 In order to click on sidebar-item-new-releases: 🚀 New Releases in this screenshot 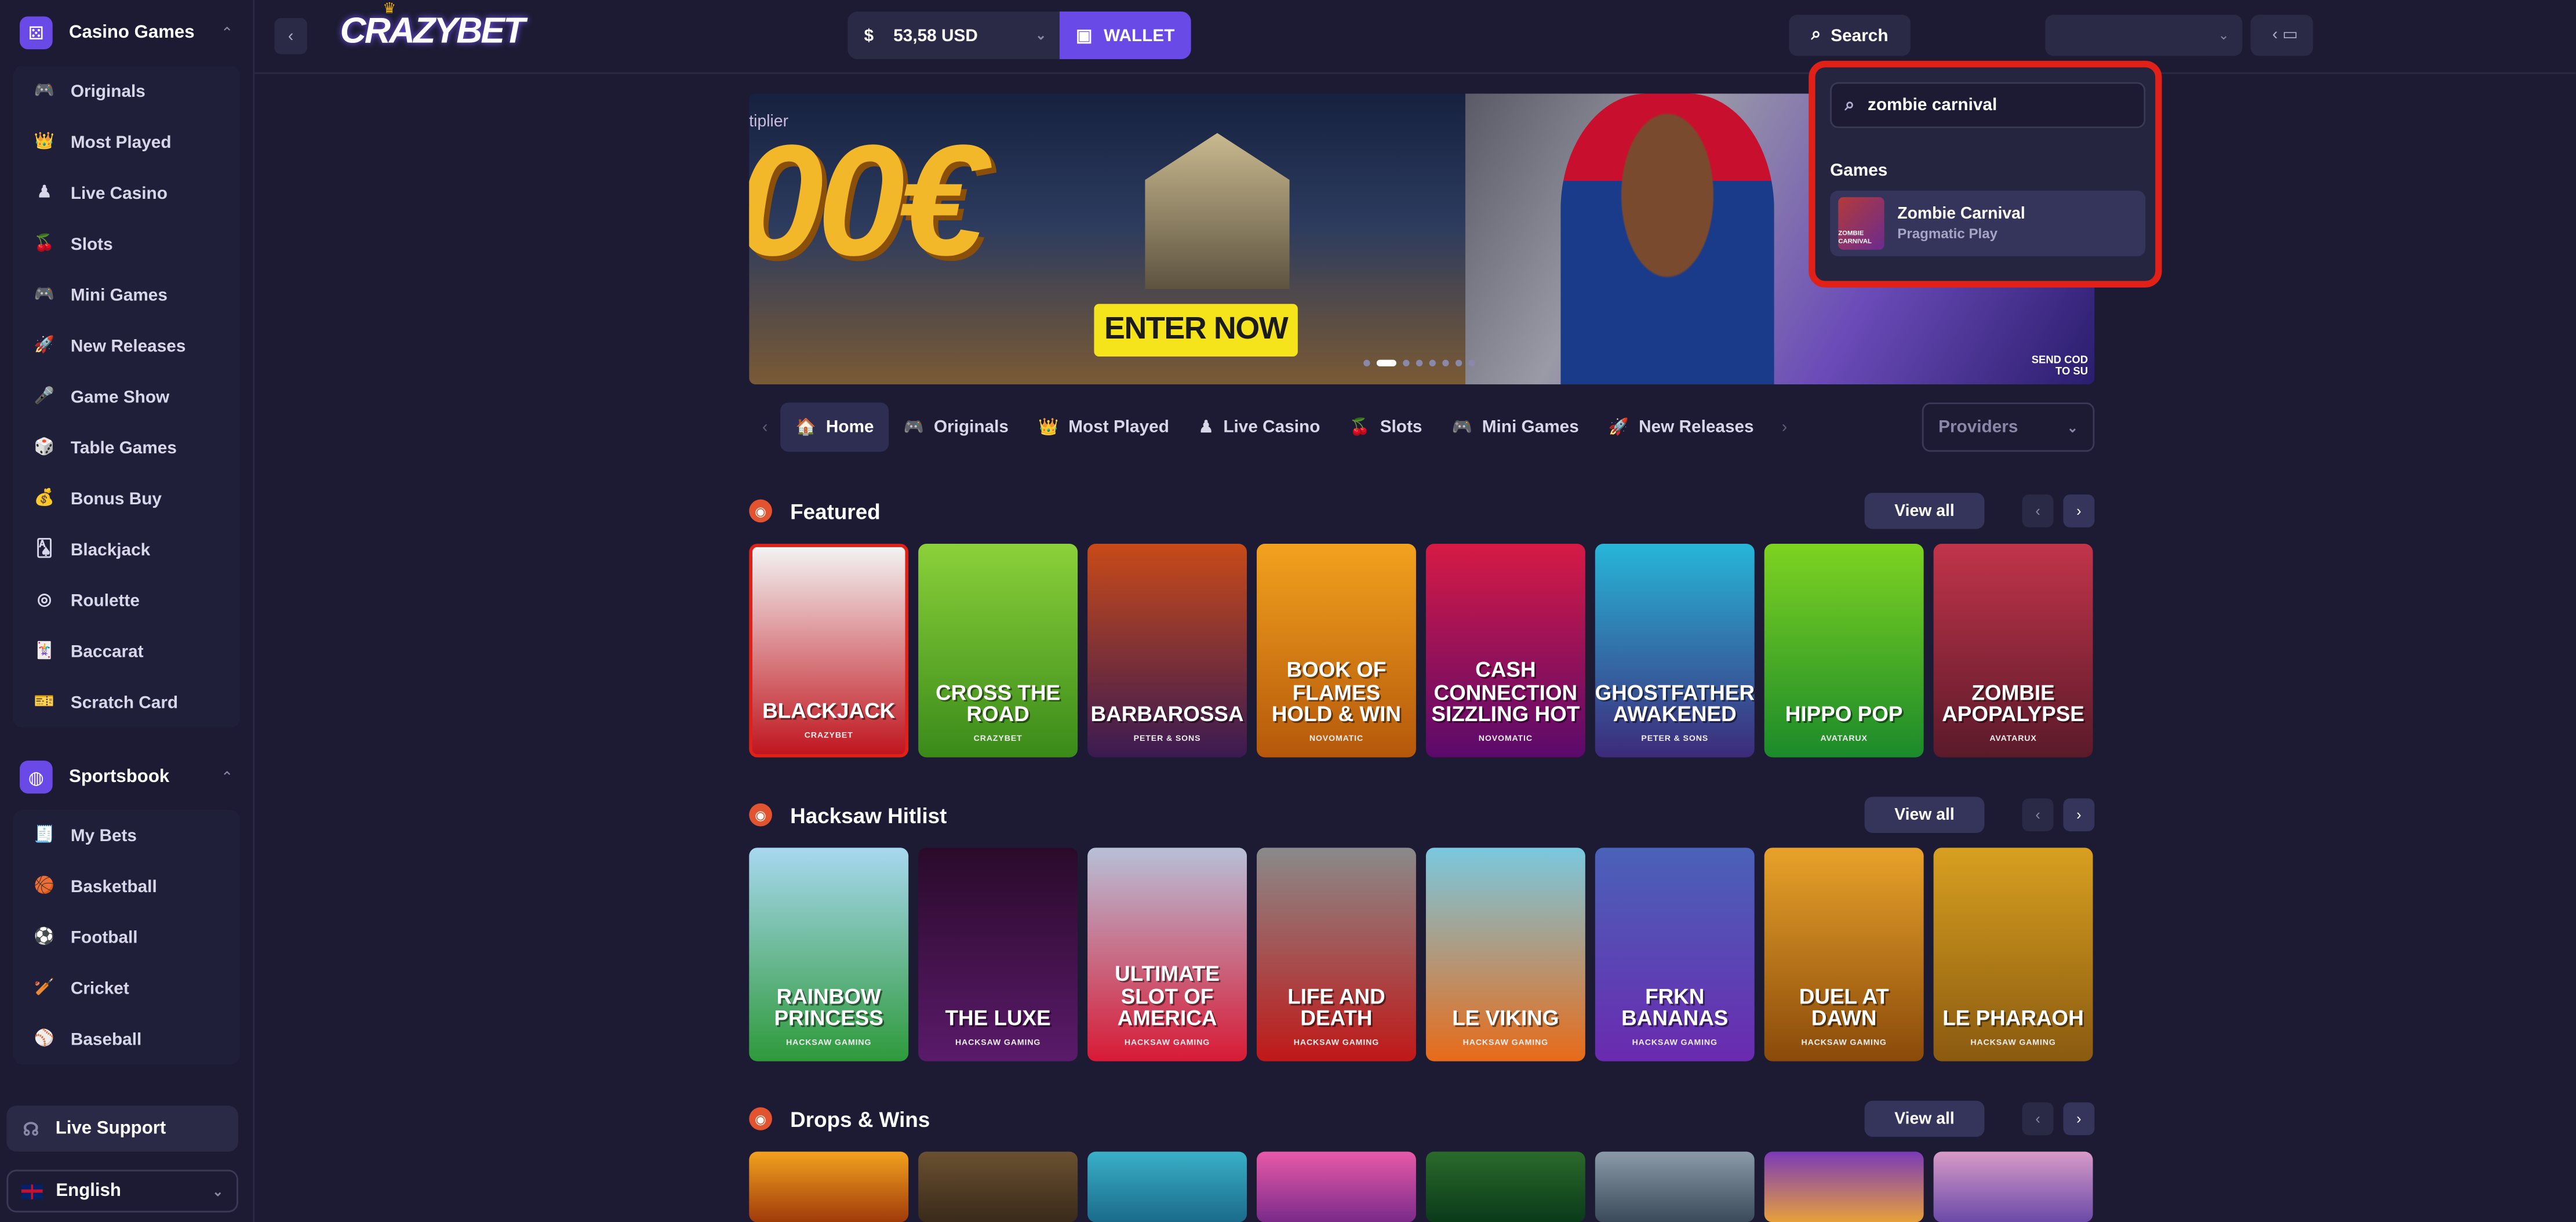, I will do `click(127, 346)`.